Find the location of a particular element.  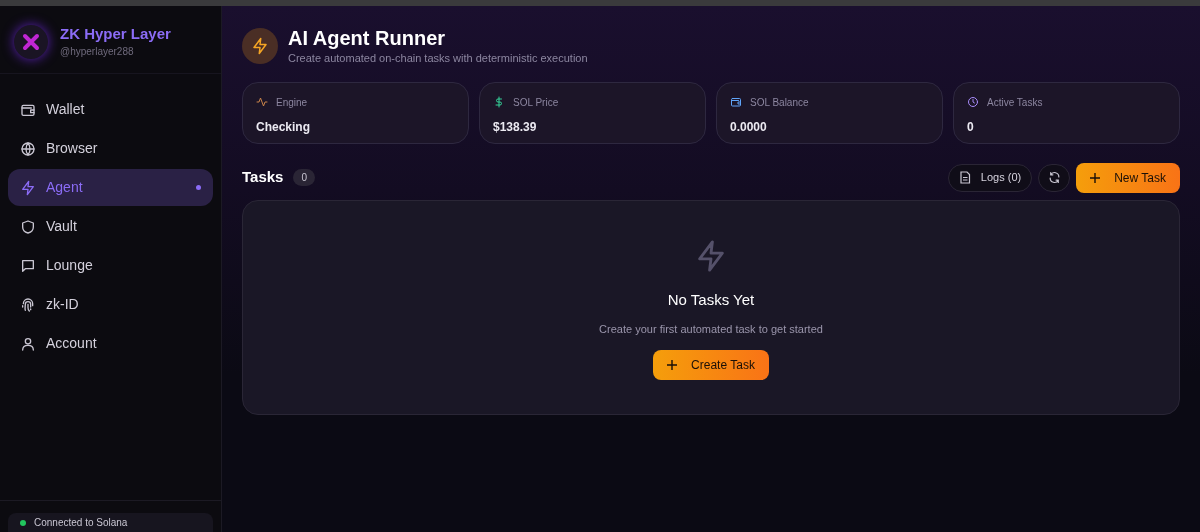

nav-item: Wallet is located at coordinates (110, 109).